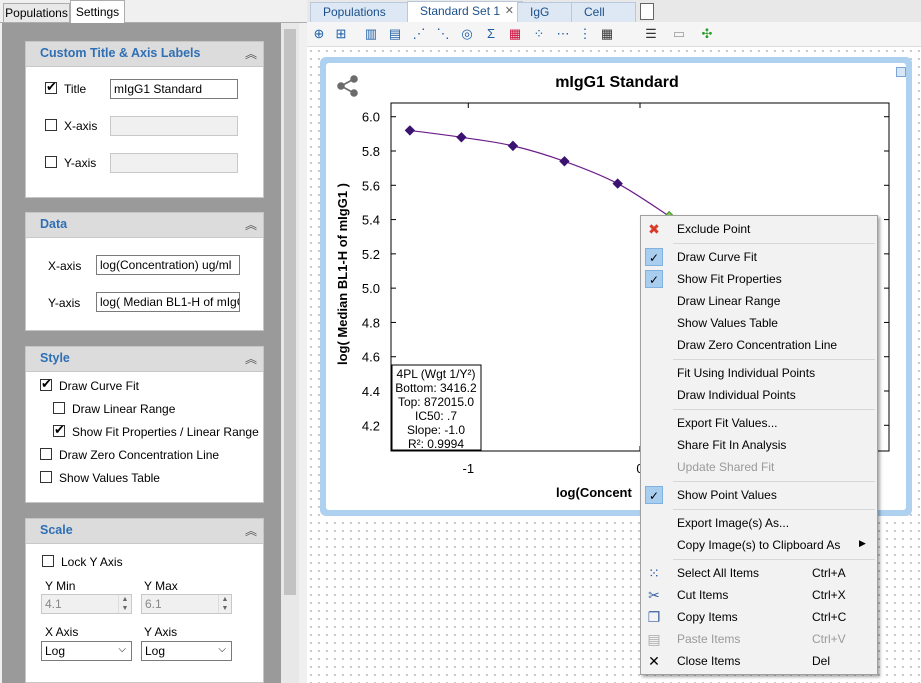 Image resolution: width=921 pixels, height=683 pixels. Describe the element at coordinates (651, 34) in the screenshot. I see `list-icon: ☰` at that location.